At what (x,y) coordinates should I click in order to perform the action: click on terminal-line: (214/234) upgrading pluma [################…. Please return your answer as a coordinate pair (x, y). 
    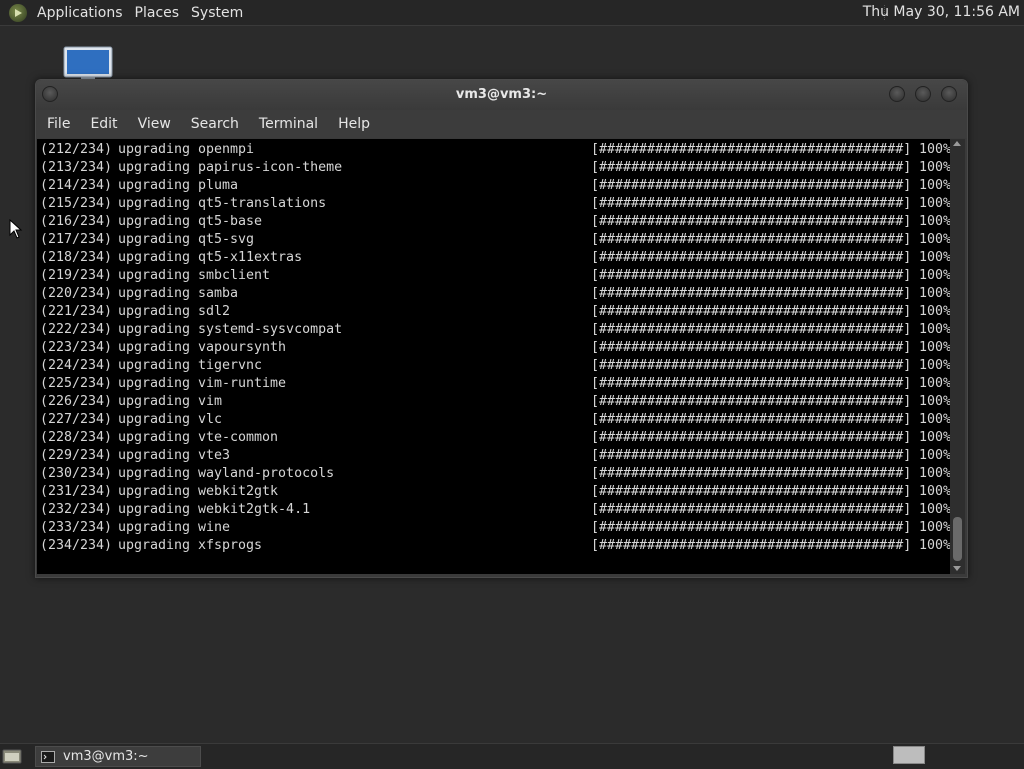
    Looking at the image, I should click on (495, 186).